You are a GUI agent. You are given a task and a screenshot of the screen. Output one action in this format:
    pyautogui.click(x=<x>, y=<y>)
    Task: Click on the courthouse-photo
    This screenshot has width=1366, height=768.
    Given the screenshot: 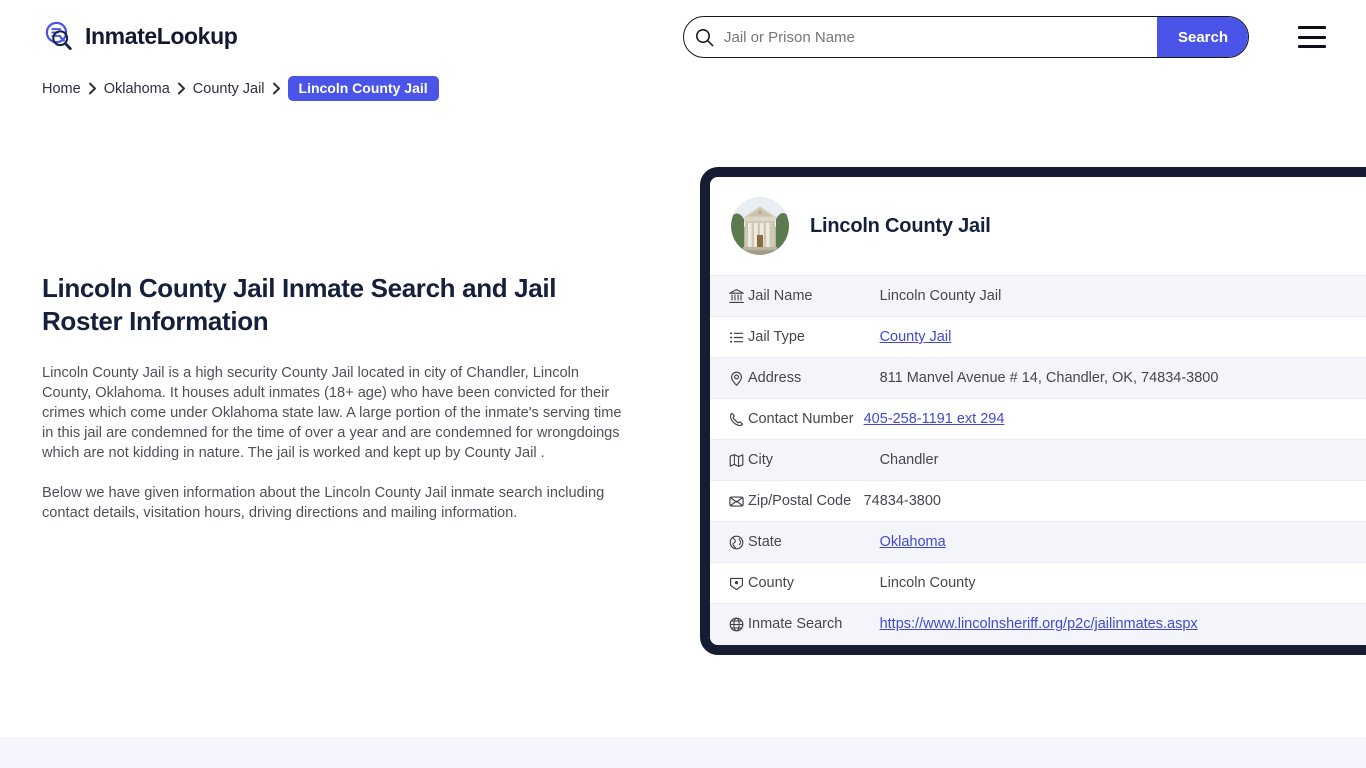 What is the action you would take?
    pyautogui.click(x=760, y=226)
    